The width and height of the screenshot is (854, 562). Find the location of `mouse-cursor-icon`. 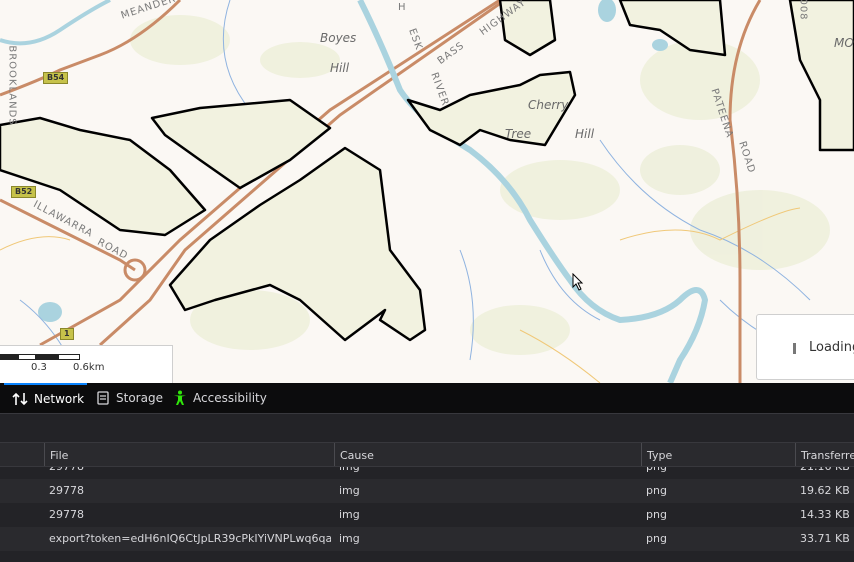

mouse-cursor-icon is located at coordinates (578, 282).